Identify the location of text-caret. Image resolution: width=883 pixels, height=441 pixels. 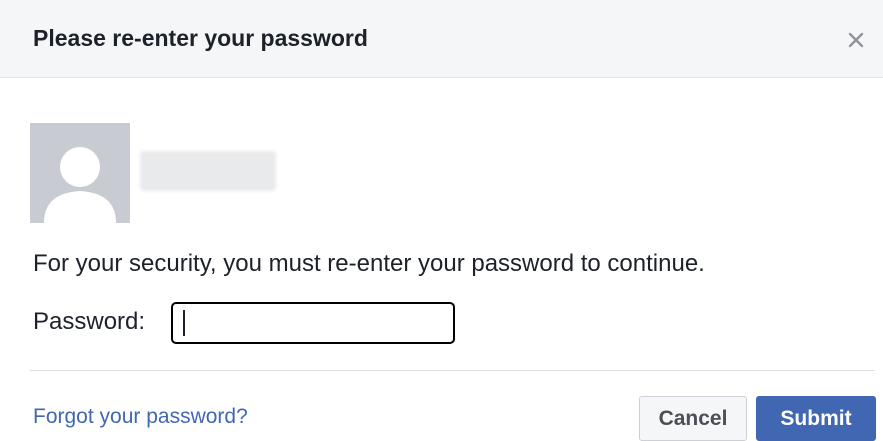
(184, 323).